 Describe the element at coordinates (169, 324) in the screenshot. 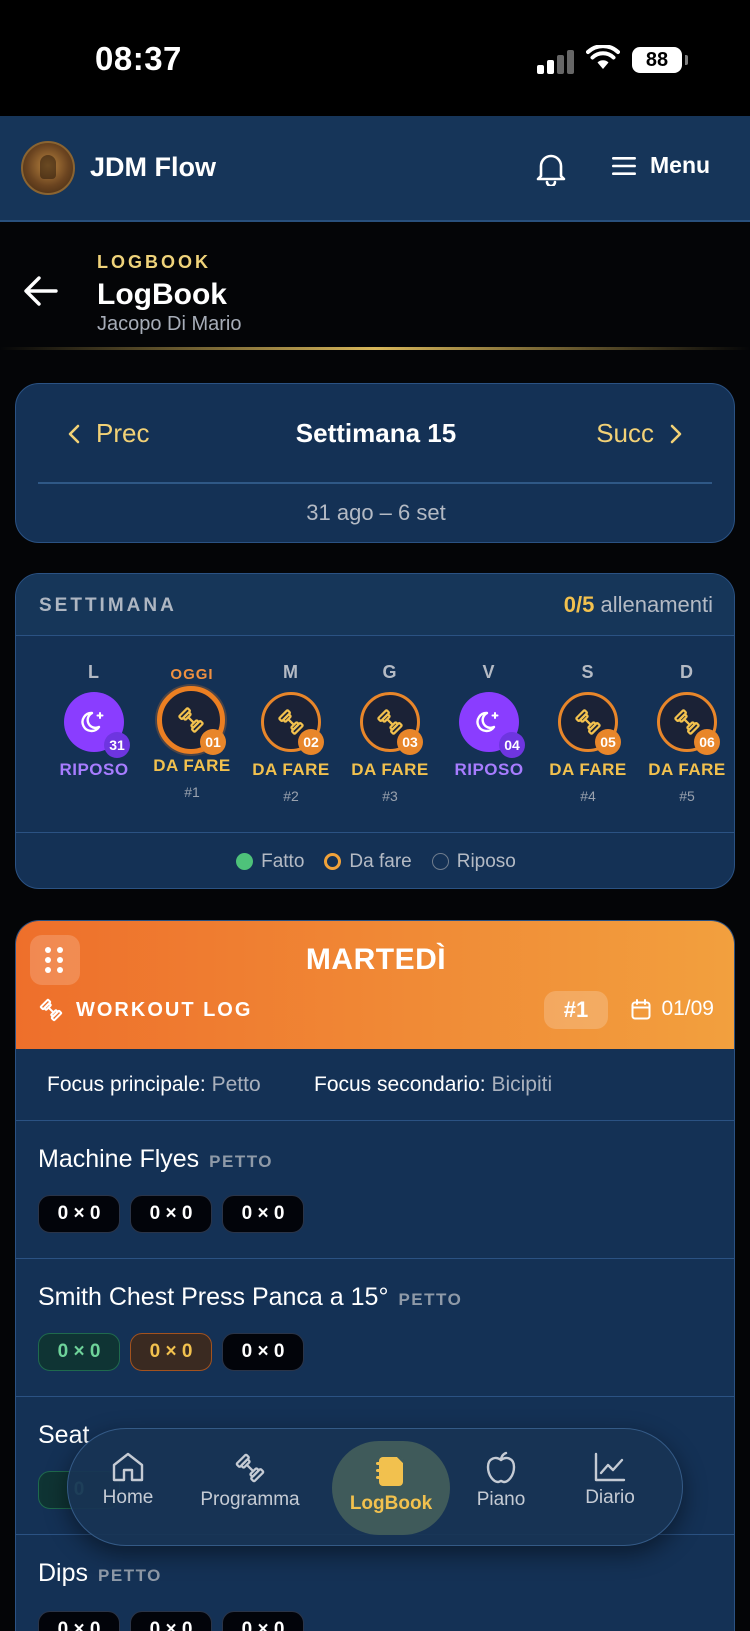

I see `page-subtitle: Jacopo Di Mario` at that location.